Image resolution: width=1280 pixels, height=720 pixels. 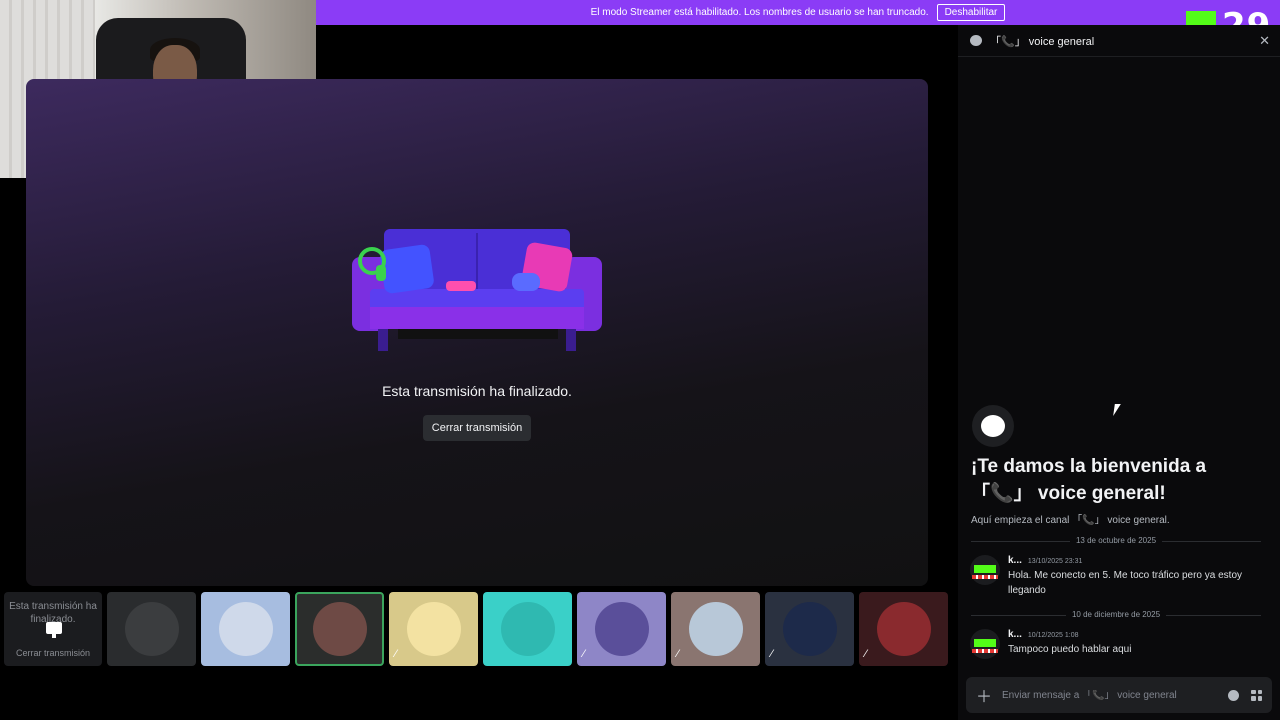 What do you see at coordinates (1042, 41) in the screenshot?
I see `chat-channel-name: 「📞」 voice general` at bounding box center [1042, 41].